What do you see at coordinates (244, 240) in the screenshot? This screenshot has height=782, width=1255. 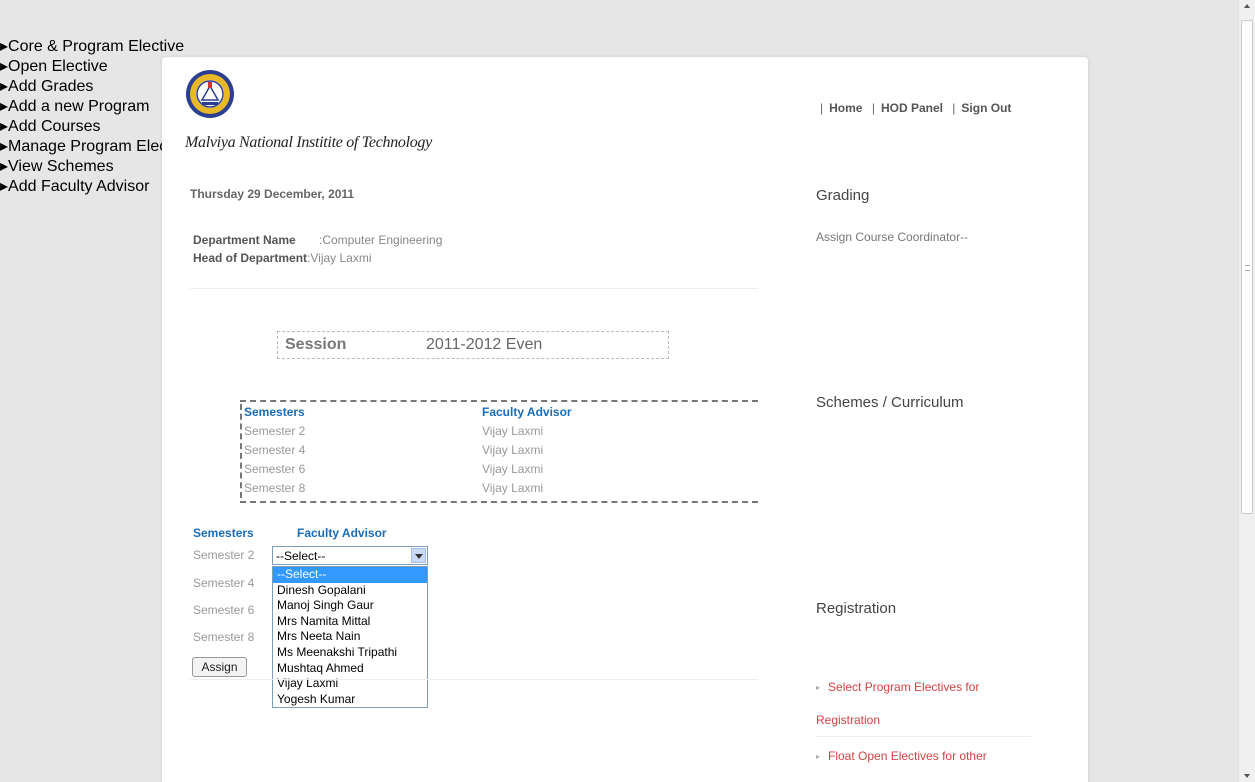 I see `department-label: Department Name` at bounding box center [244, 240].